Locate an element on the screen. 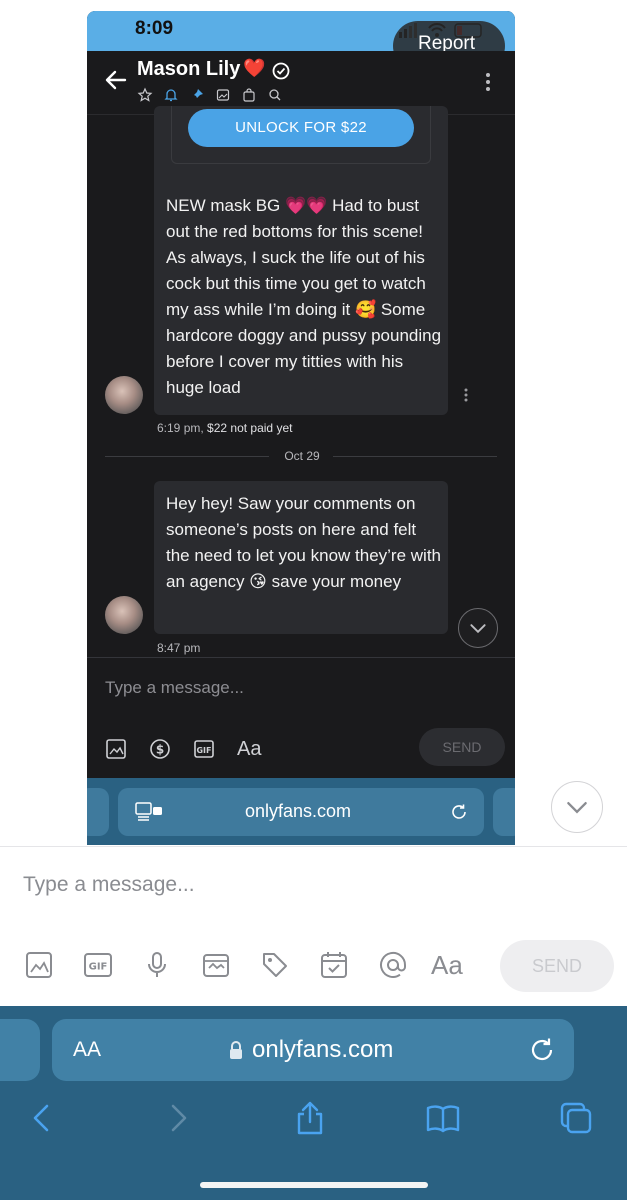 Image resolution: width=627 pixels, height=1200 pixels. bookmarks-icon is located at coordinates (443, 1118).